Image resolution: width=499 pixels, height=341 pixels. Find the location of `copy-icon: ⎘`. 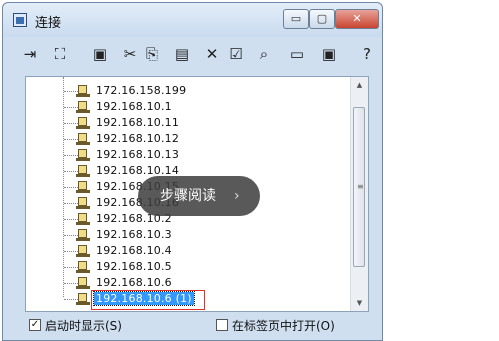

copy-icon: ⎘ is located at coordinates (152, 54).